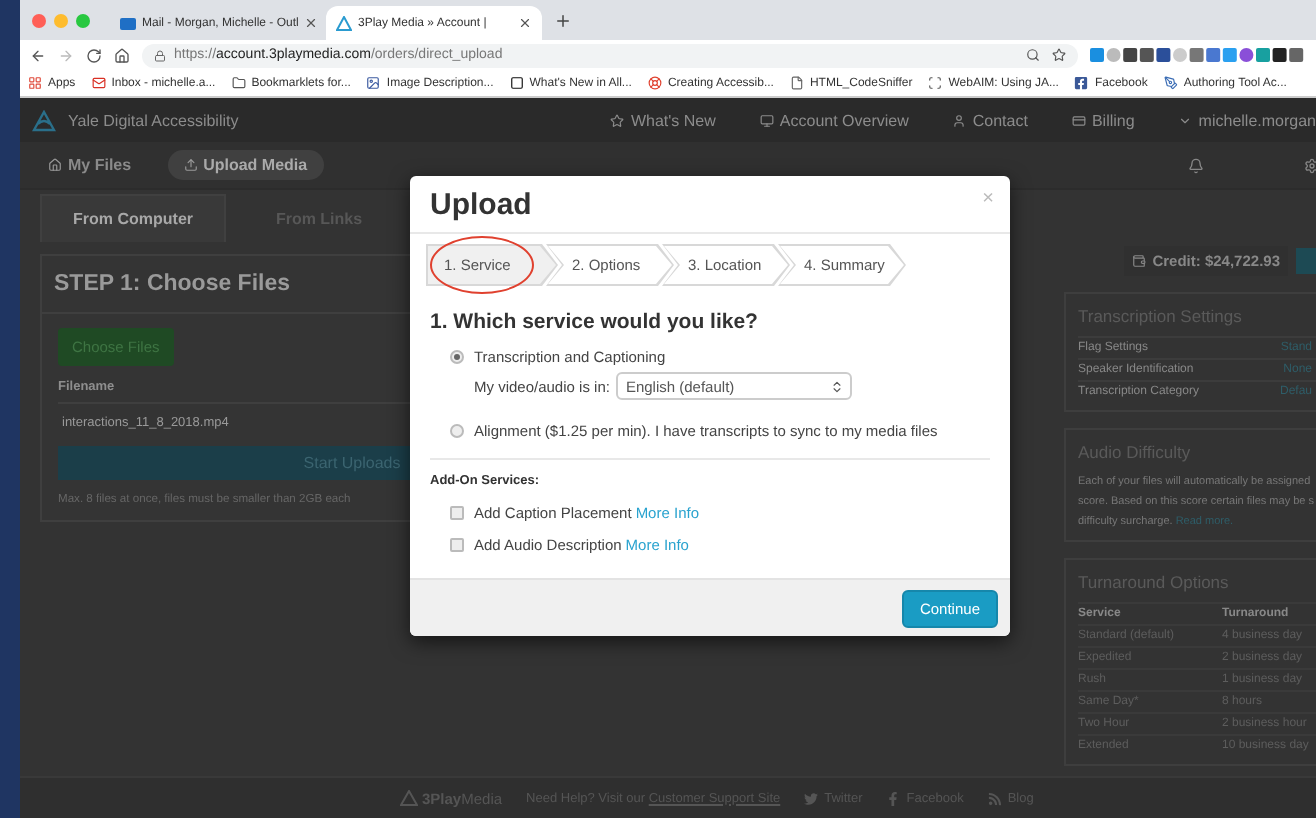 The width and height of the screenshot is (1316, 818). Describe the element at coordinates (959, 120) in the screenshot. I see `person-icon` at that location.